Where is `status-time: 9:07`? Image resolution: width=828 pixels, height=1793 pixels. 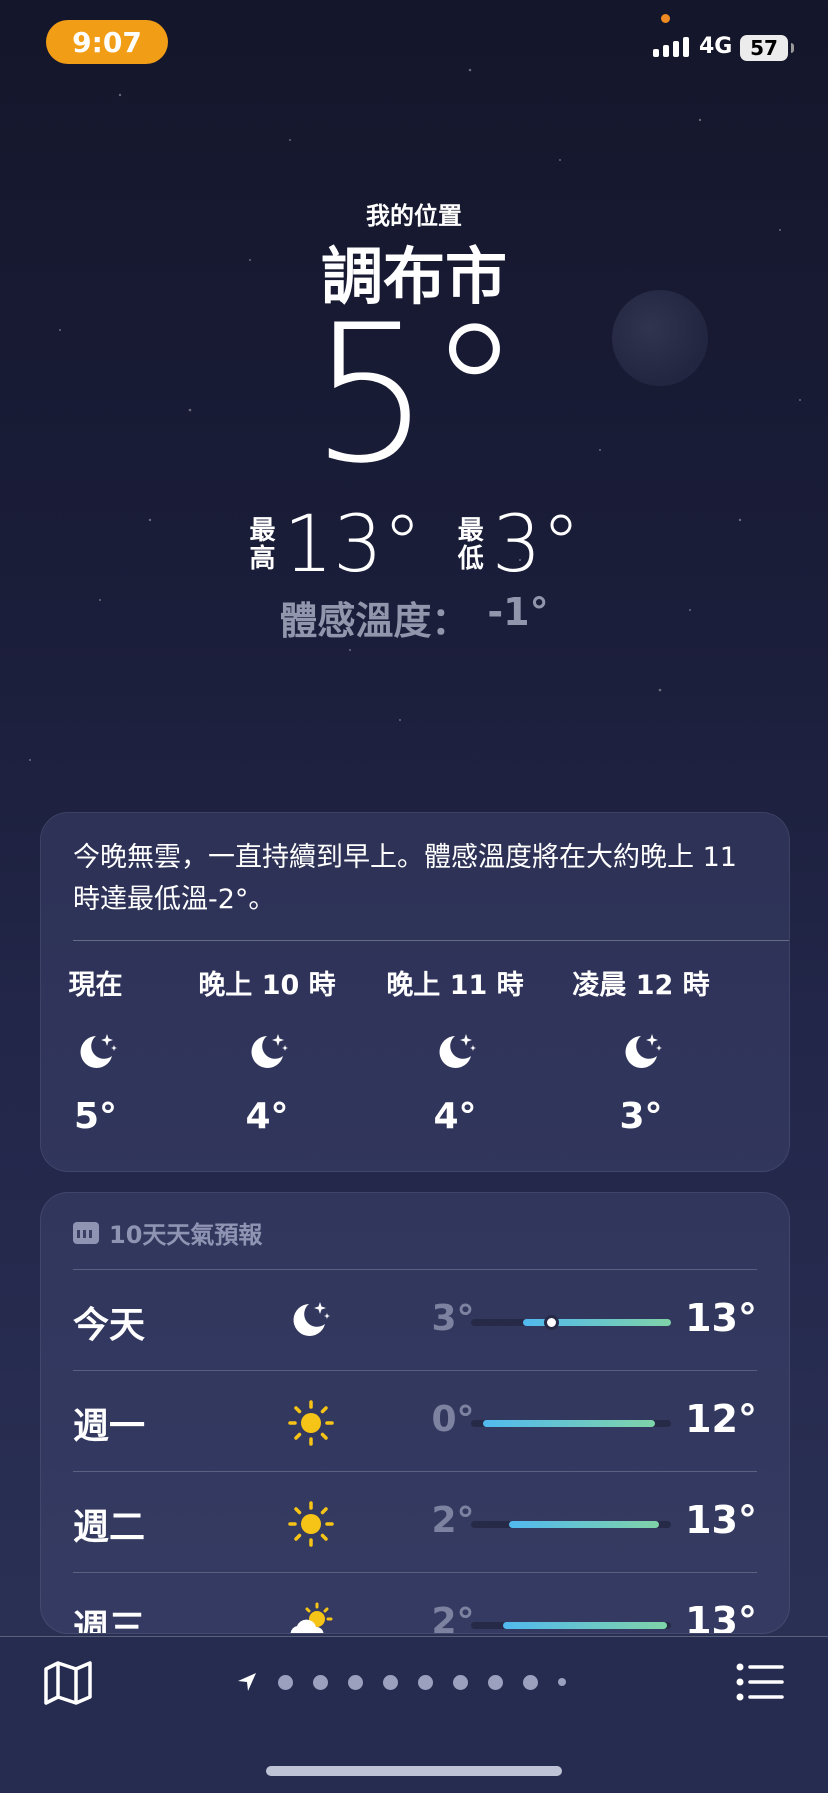 status-time: 9:07 is located at coordinates (107, 42).